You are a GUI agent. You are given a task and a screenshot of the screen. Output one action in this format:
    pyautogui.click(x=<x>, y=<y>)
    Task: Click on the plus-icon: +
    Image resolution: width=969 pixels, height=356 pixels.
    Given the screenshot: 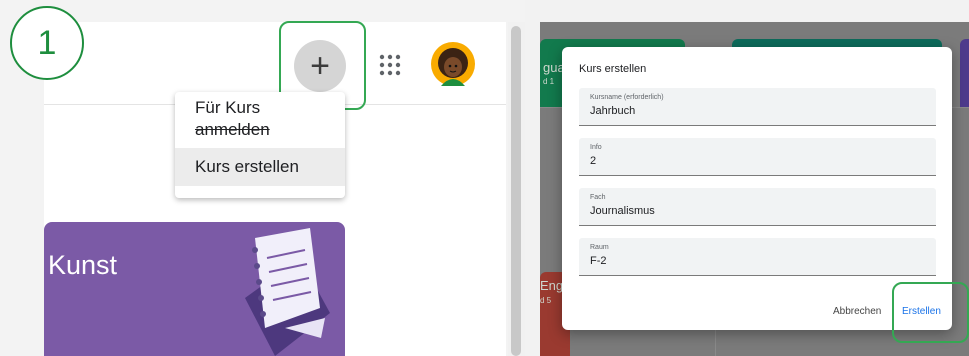 What is the action you would take?
    pyautogui.click(x=320, y=66)
    